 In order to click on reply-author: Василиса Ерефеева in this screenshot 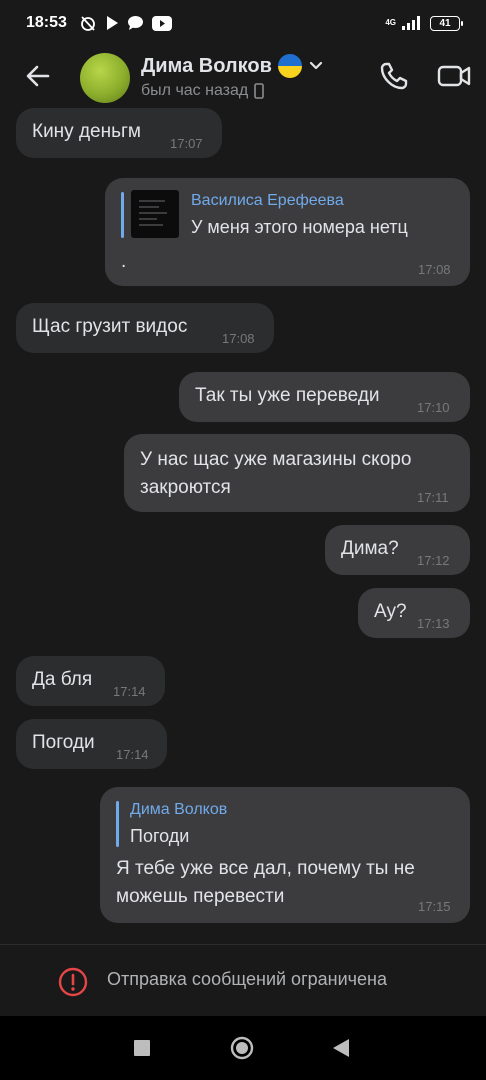, I will do `click(267, 200)`.